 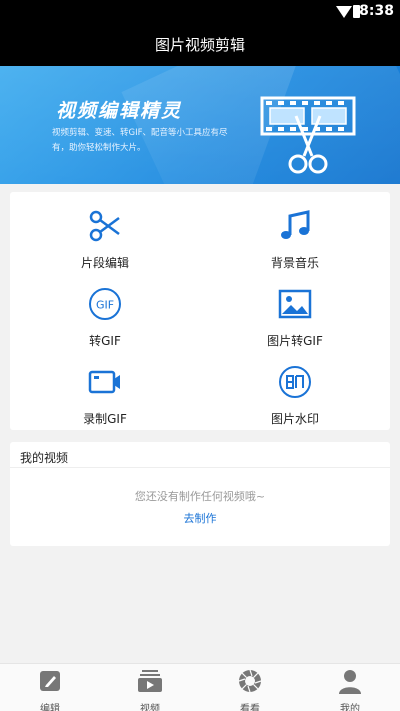 I want to click on feature-label: 片段编辑, so click(x=104, y=263).